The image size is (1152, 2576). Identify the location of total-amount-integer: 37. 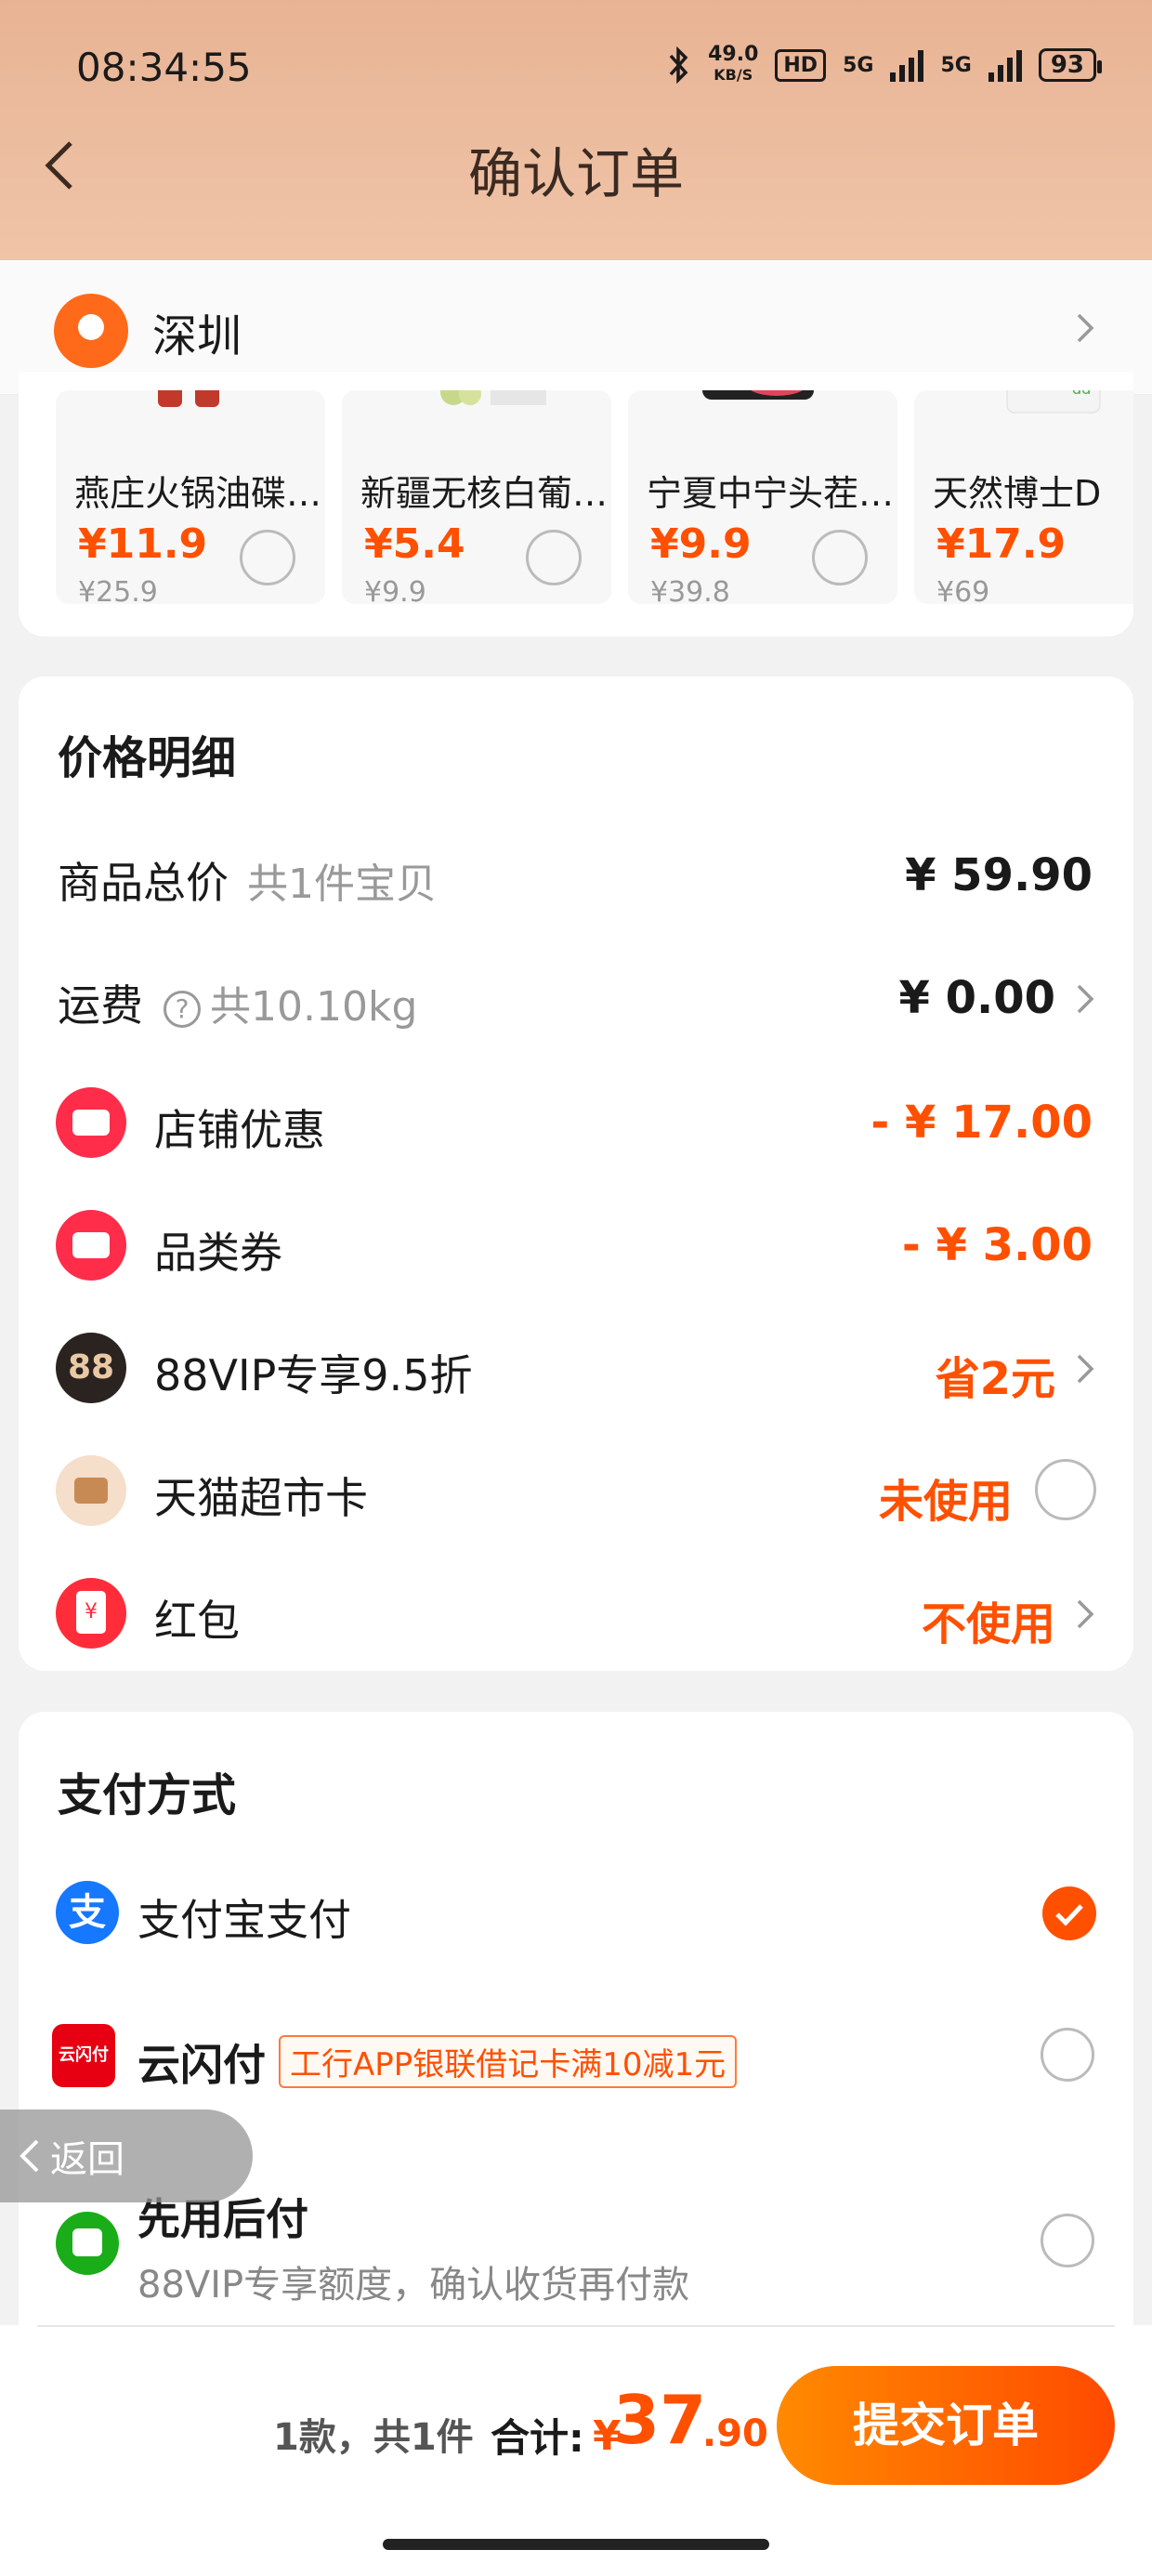
(660, 2420).